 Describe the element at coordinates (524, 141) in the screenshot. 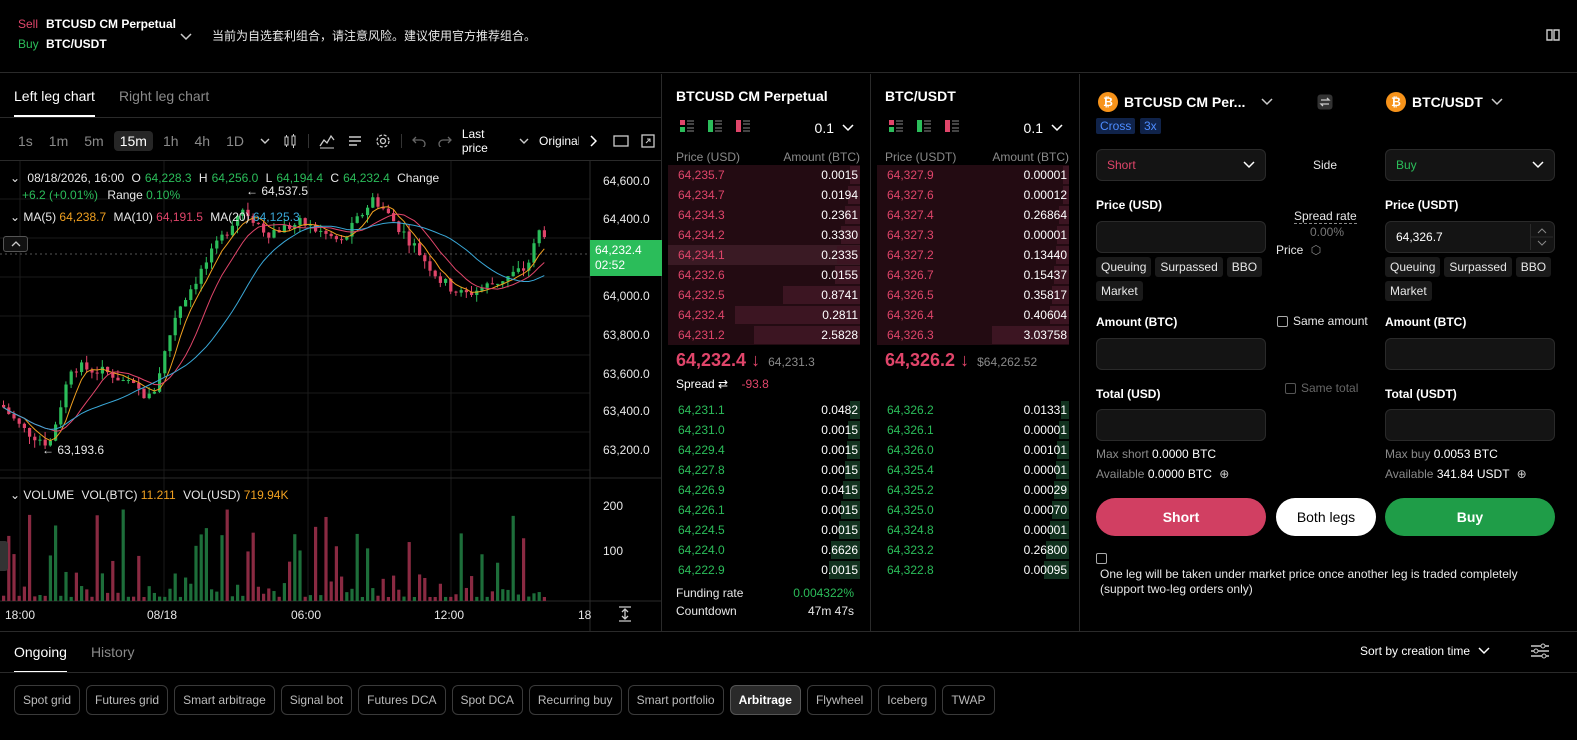

I see `price-type-chevron-icon` at that location.